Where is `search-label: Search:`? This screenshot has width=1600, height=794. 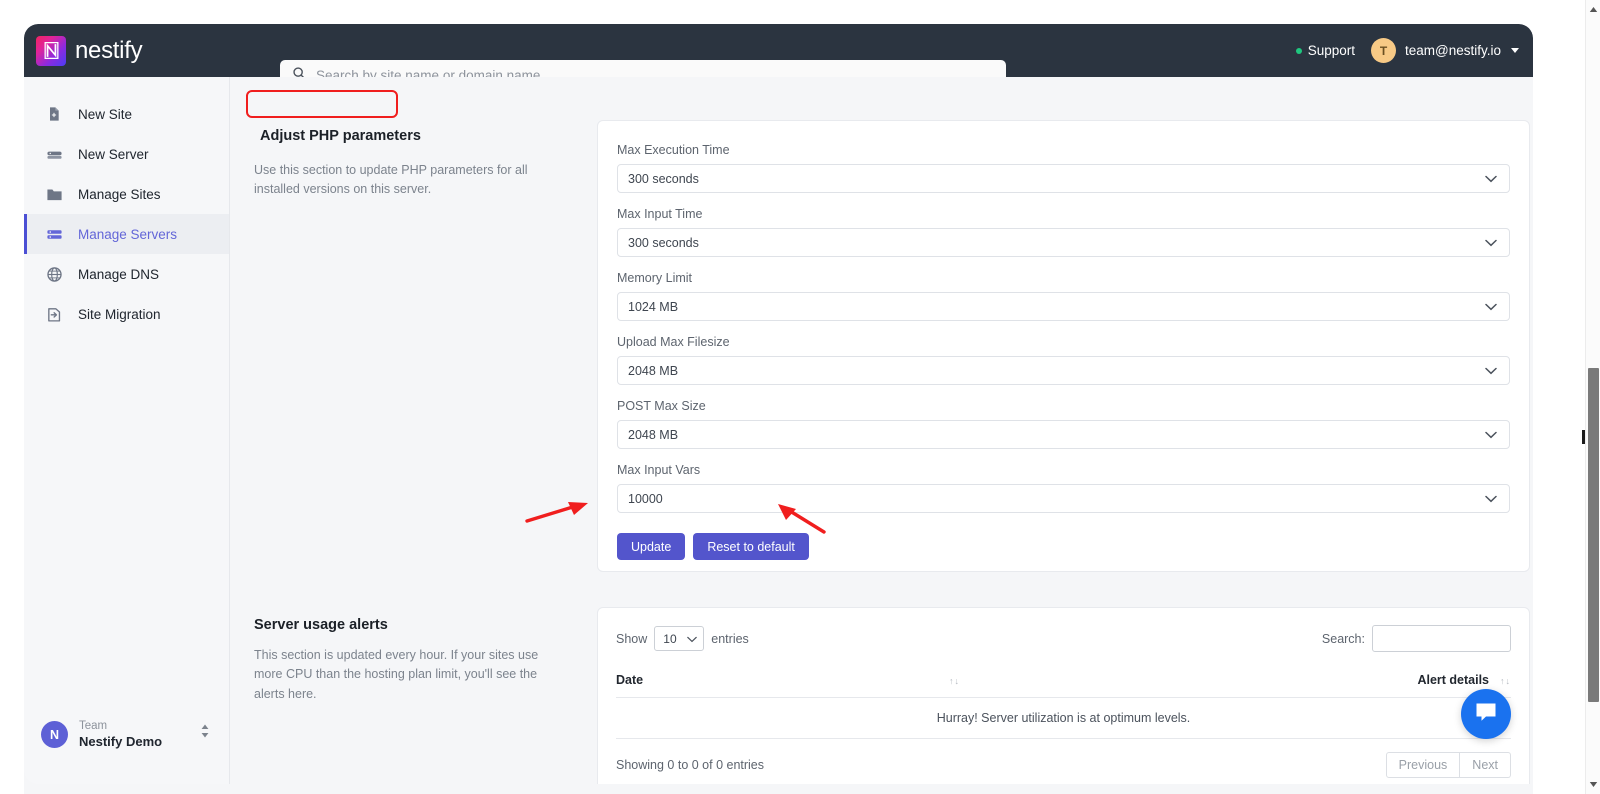
search-label: Search: is located at coordinates (1343, 638).